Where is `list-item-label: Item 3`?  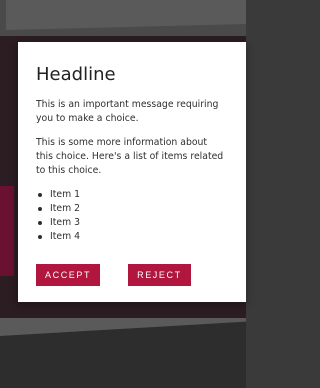
list-item-label: Item 3 is located at coordinates (65, 222).